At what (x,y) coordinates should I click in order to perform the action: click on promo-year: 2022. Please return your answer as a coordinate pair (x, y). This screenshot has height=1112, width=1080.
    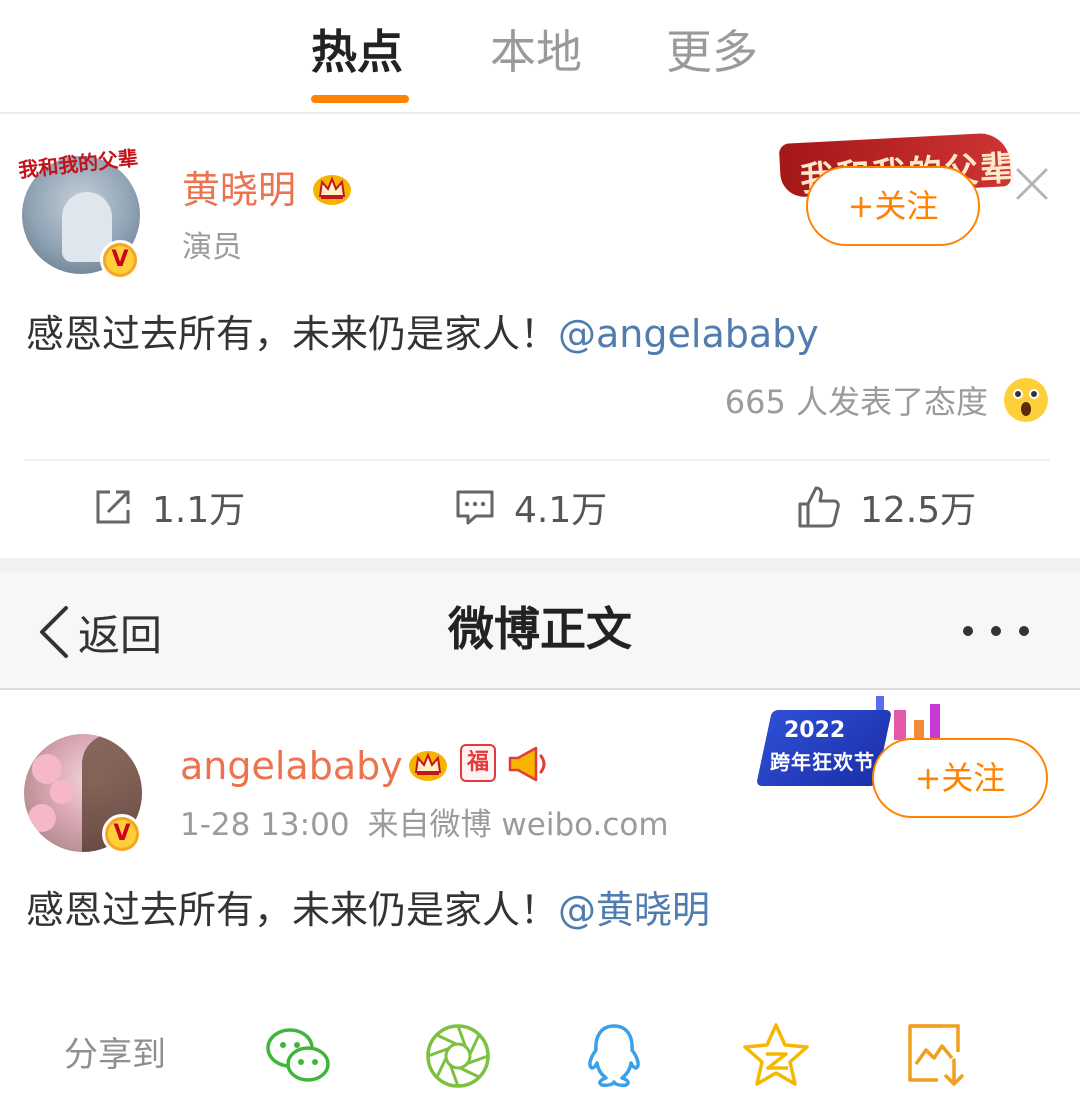
    Looking at the image, I should click on (815, 730).